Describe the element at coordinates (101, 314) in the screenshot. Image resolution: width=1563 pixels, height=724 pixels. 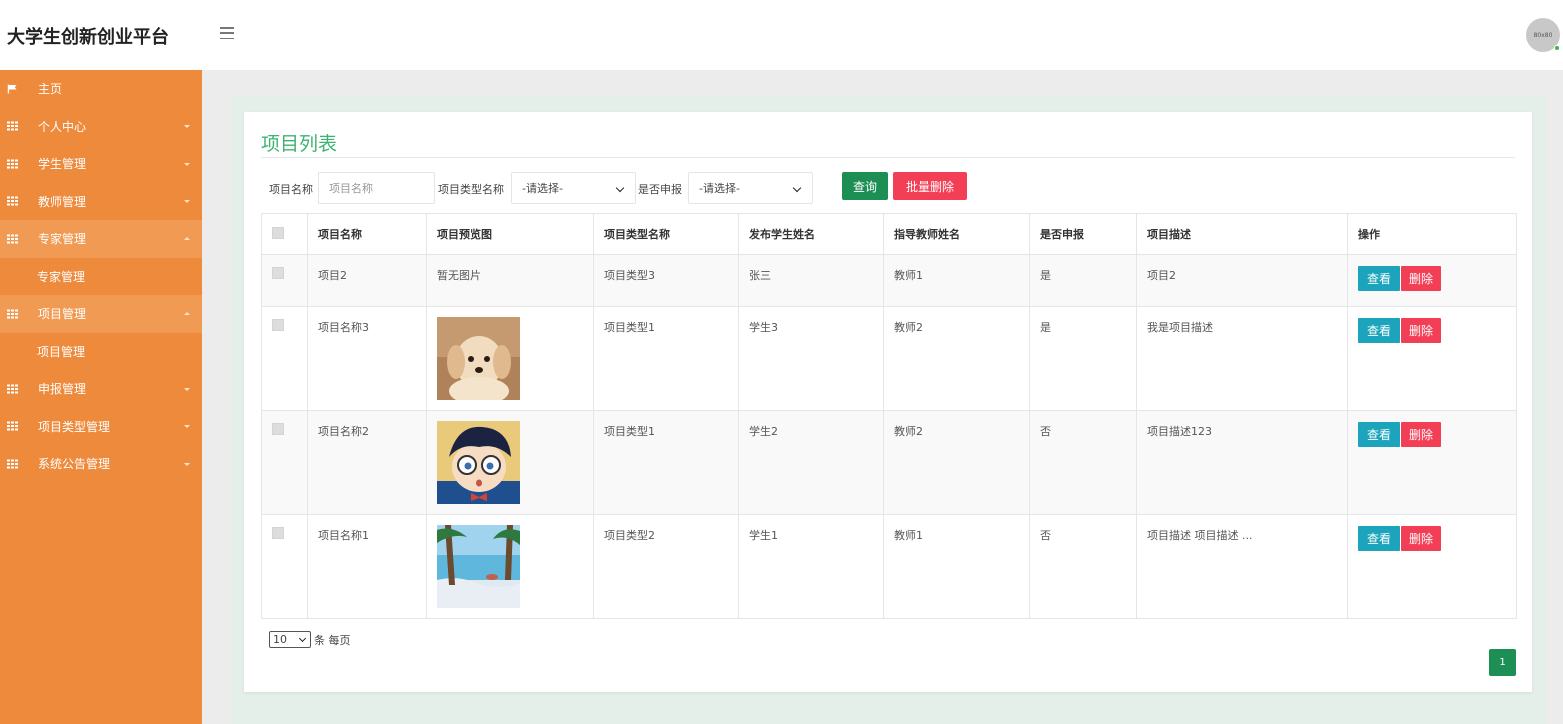
I see `sidebar-item-project-management: 项目管理` at that location.